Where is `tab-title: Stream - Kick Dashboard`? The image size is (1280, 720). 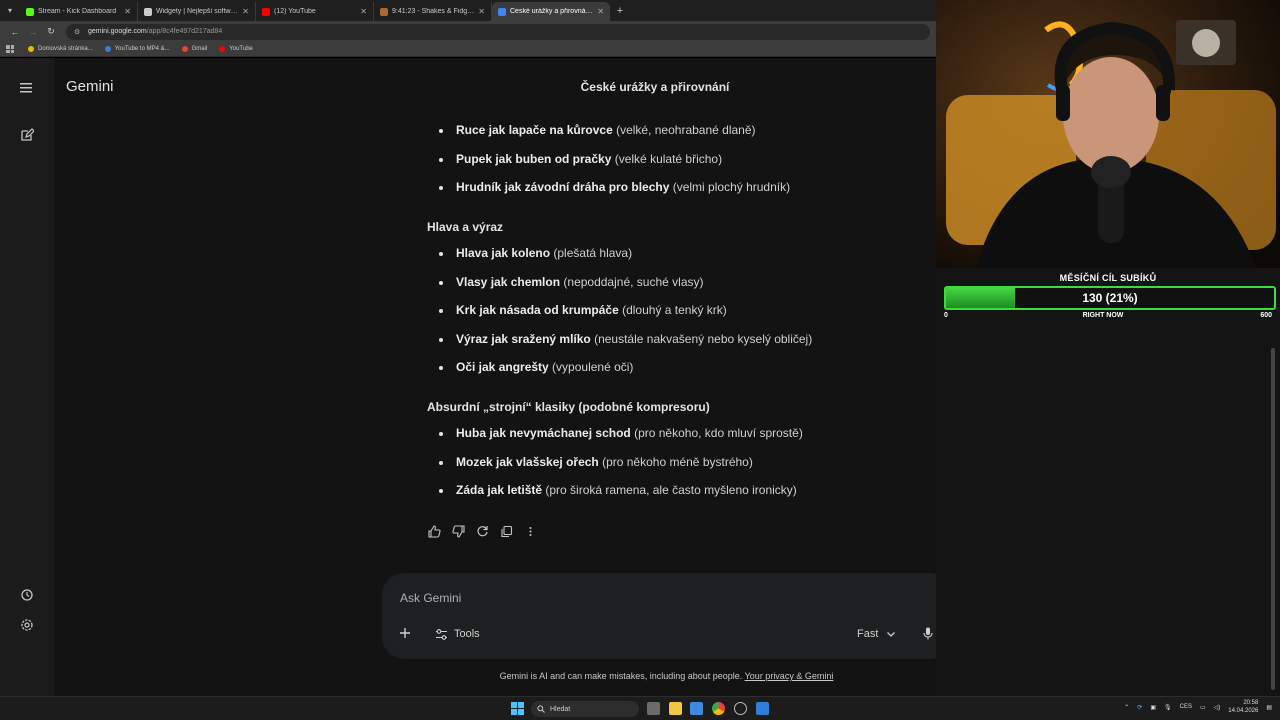 tab-title: Stream - Kick Dashboard is located at coordinates (77, 11).